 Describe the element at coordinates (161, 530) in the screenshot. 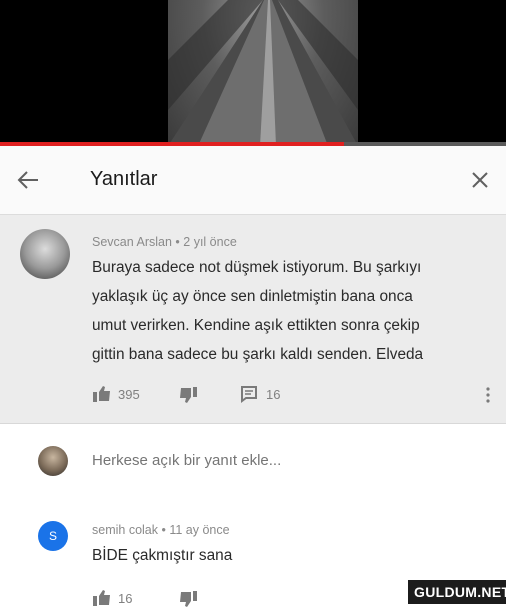

I see `reply-meta: semih colak • 11 ay önce` at that location.